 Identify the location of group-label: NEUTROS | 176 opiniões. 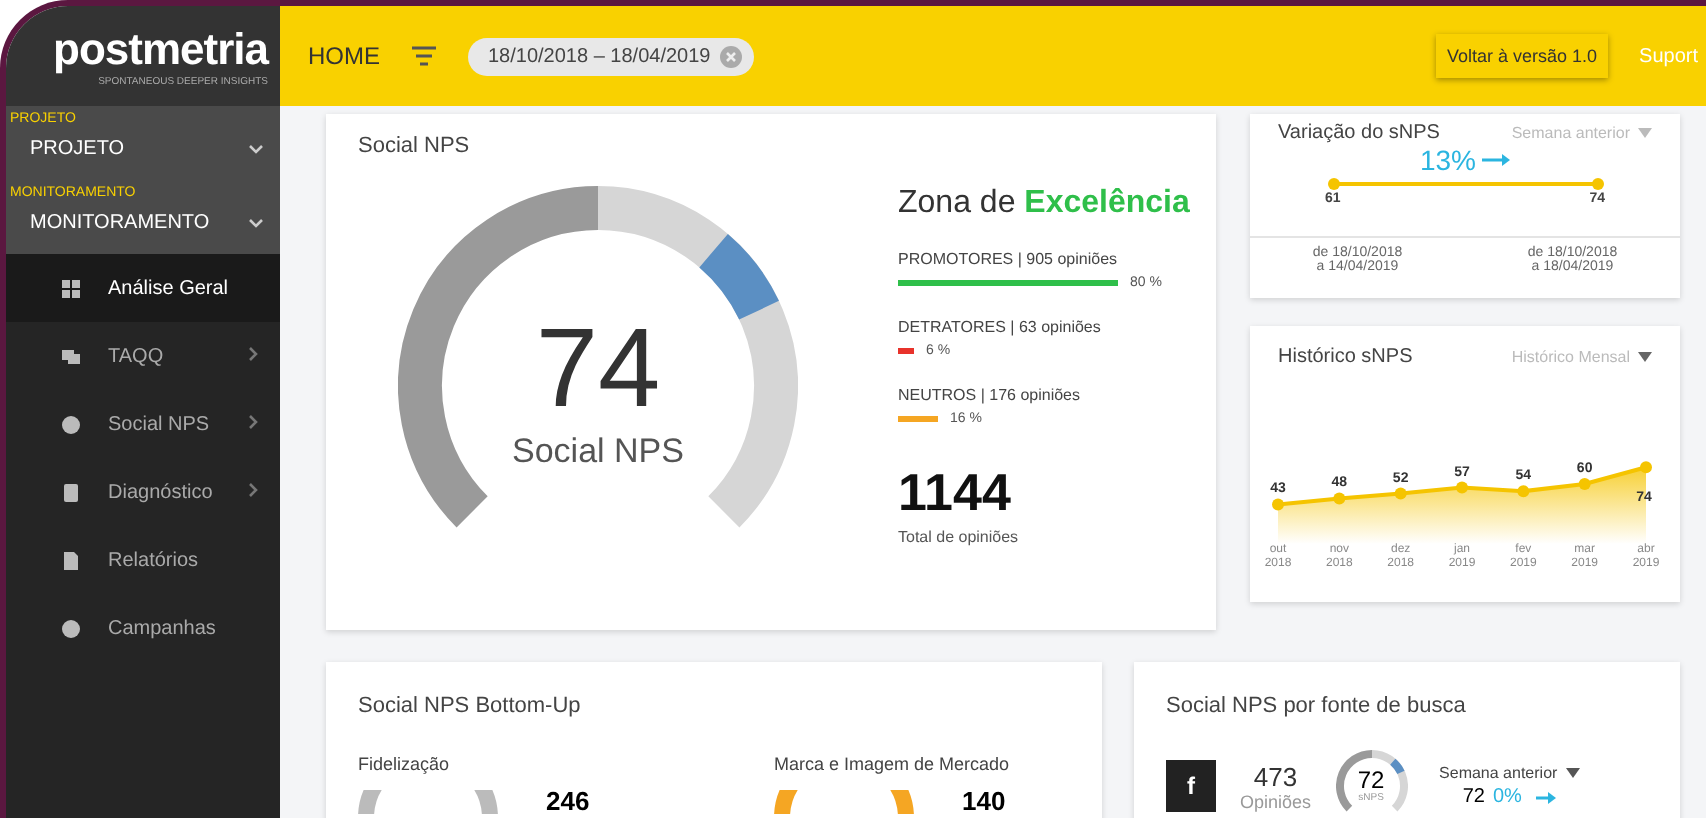
(990, 395).